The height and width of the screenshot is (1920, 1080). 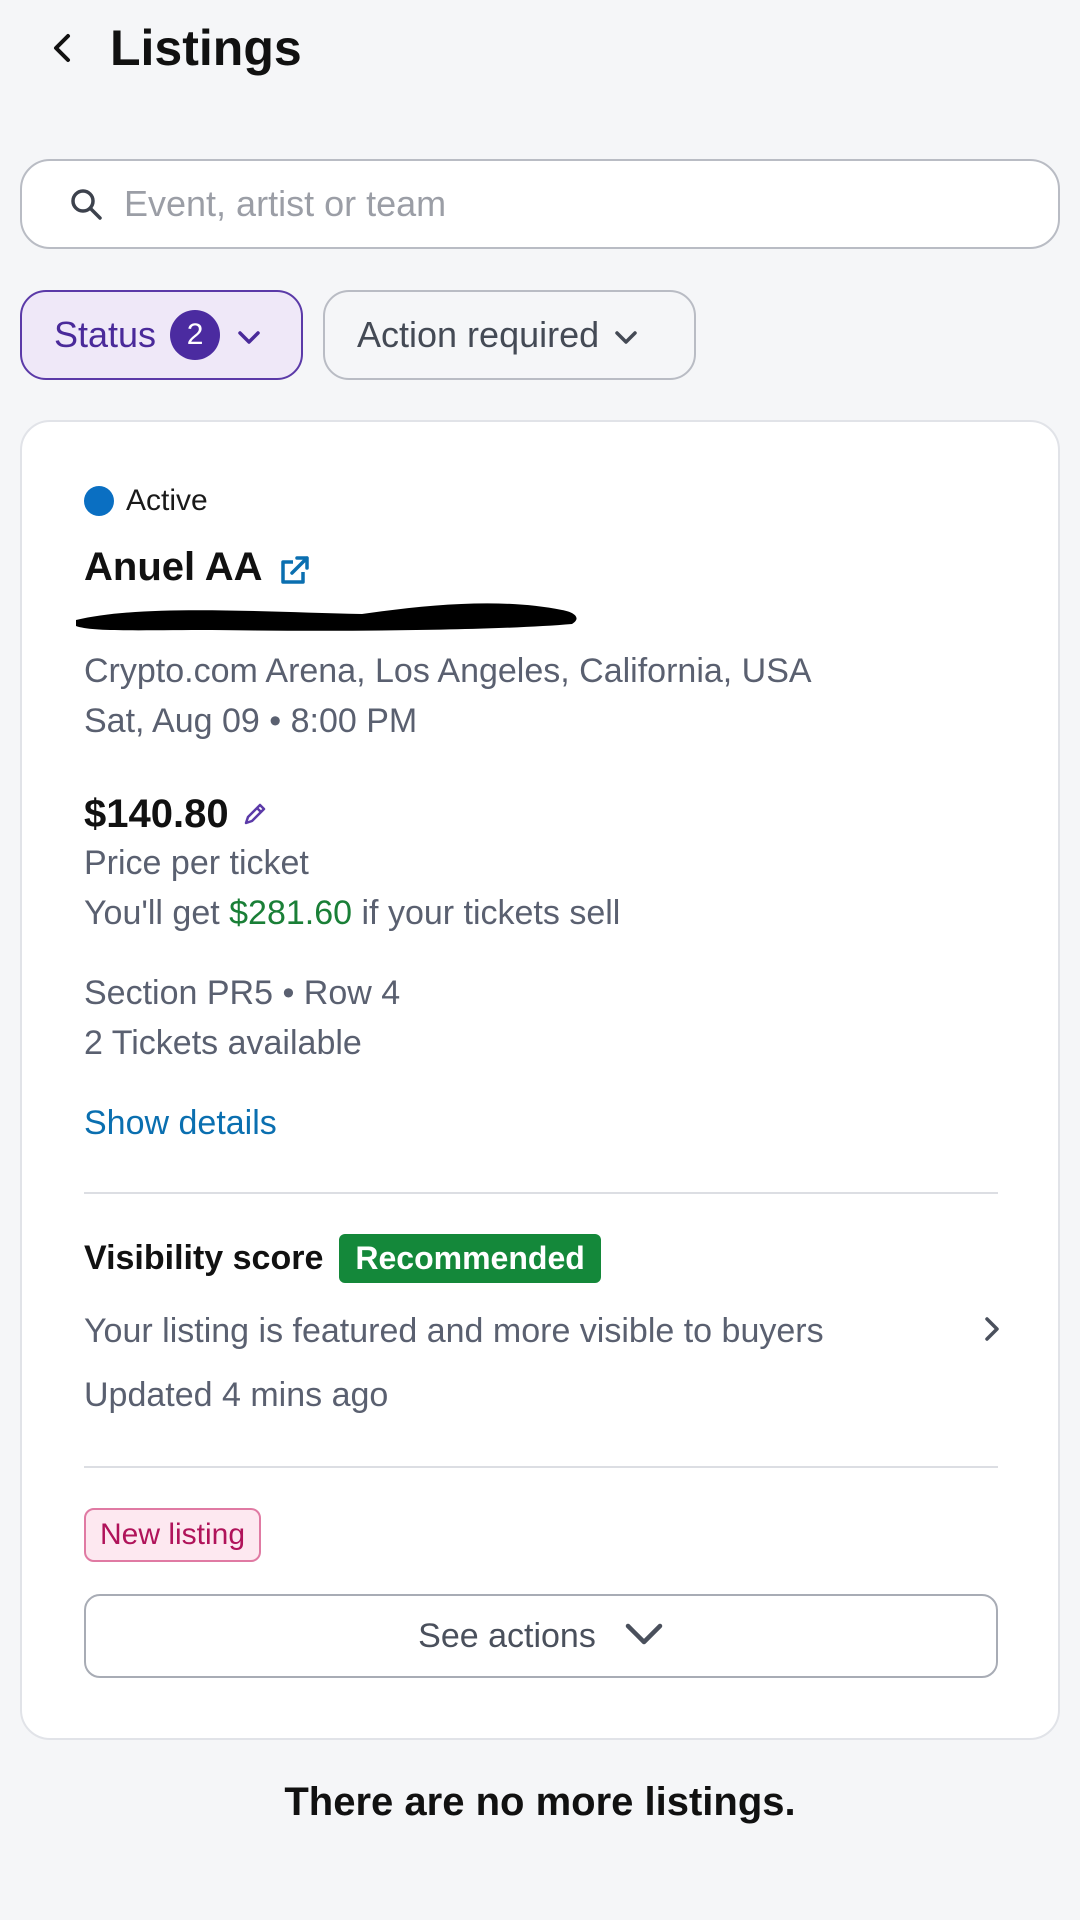 I want to click on updated-time-text: Updated 4 mins ago, so click(x=236, y=1395).